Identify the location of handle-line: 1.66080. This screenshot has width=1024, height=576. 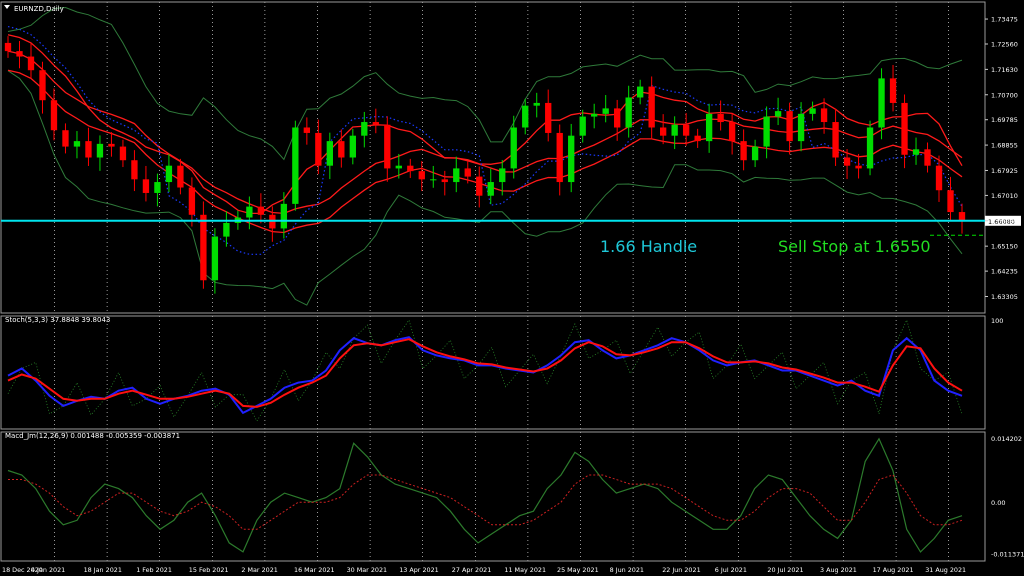
(511, 225).